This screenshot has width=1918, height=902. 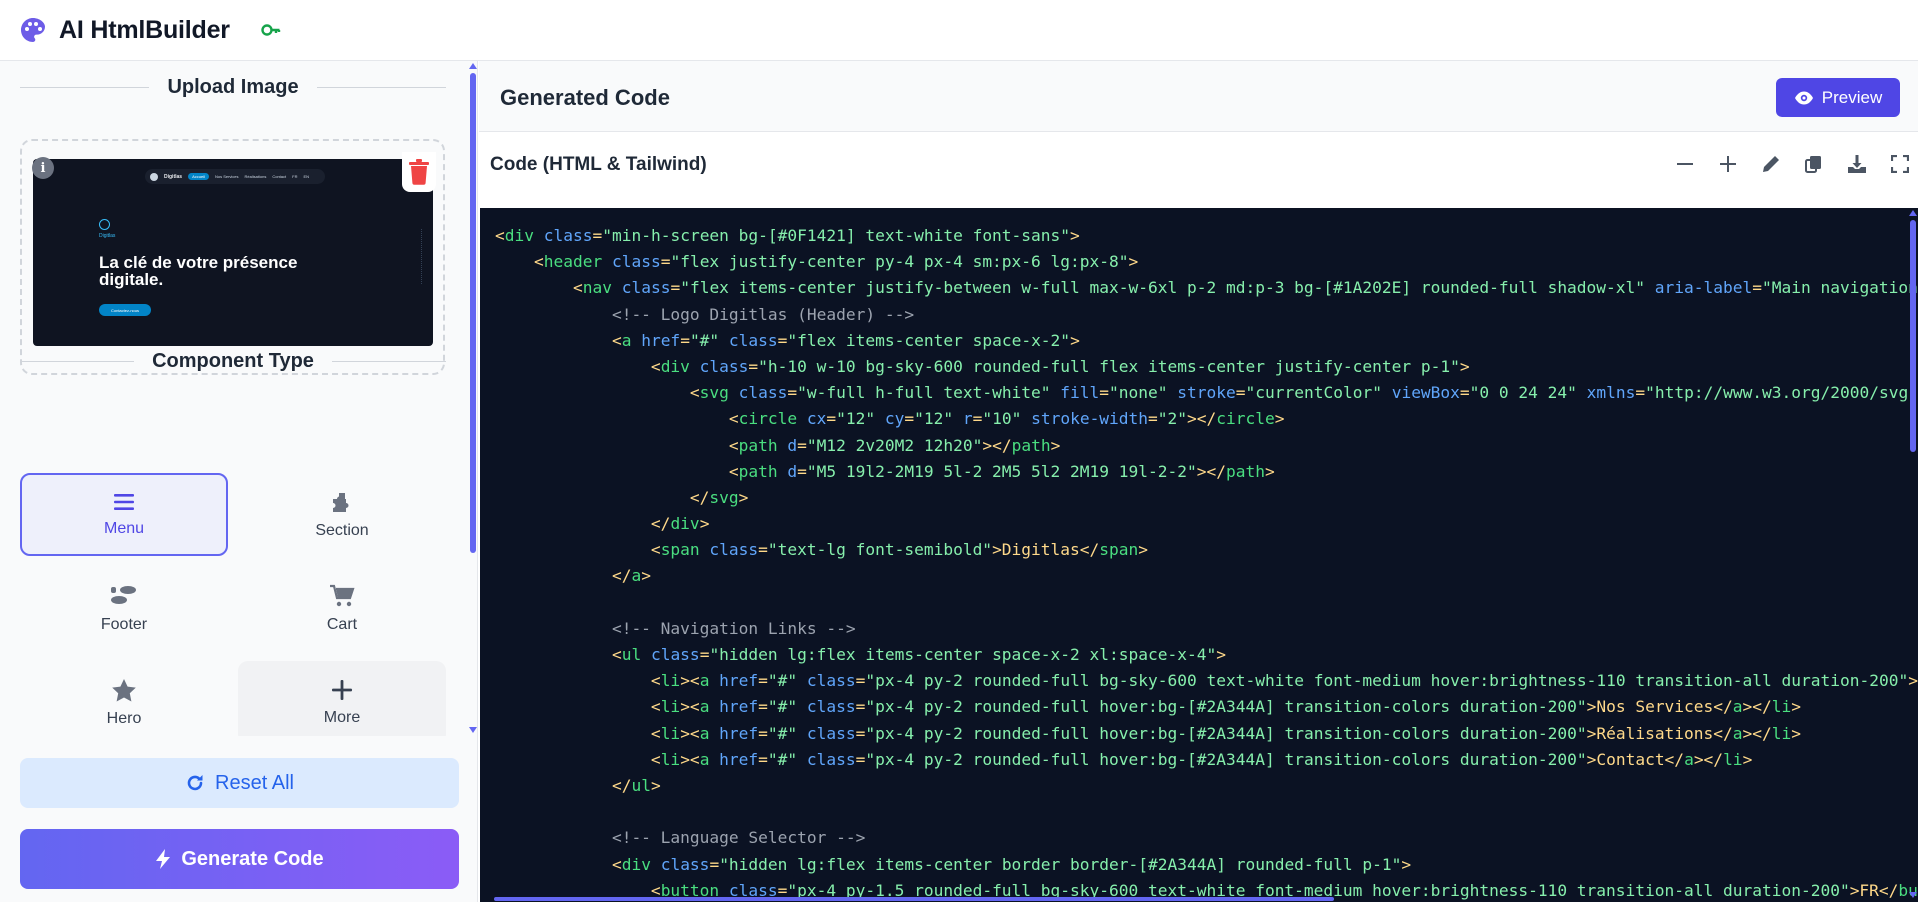 I want to click on edit-button, so click(x=1771, y=164).